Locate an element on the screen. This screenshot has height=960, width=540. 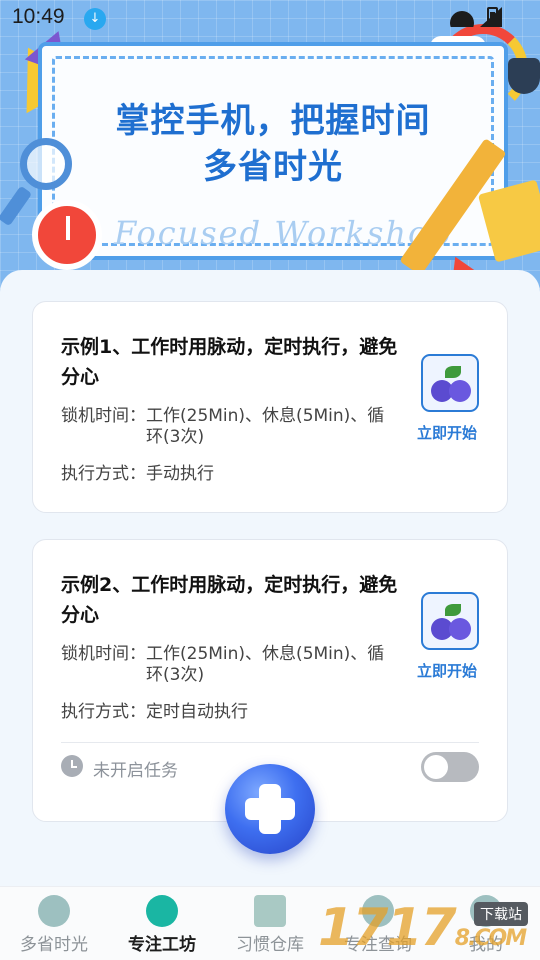
headline-line-2: 多省时光 is located at coordinates (273, 167).